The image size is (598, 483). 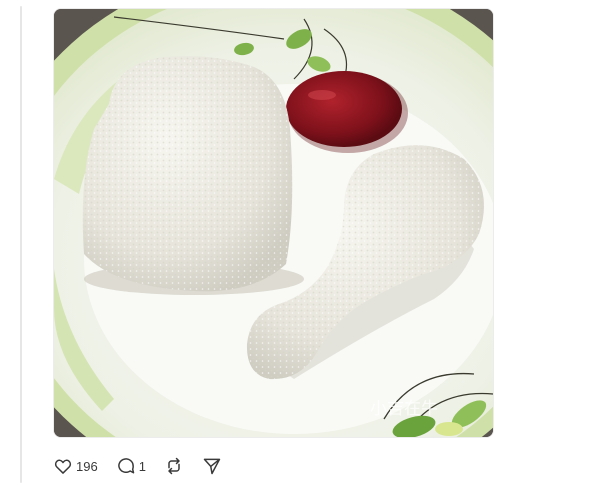 I want to click on heart-icon, so click(x=63, y=466).